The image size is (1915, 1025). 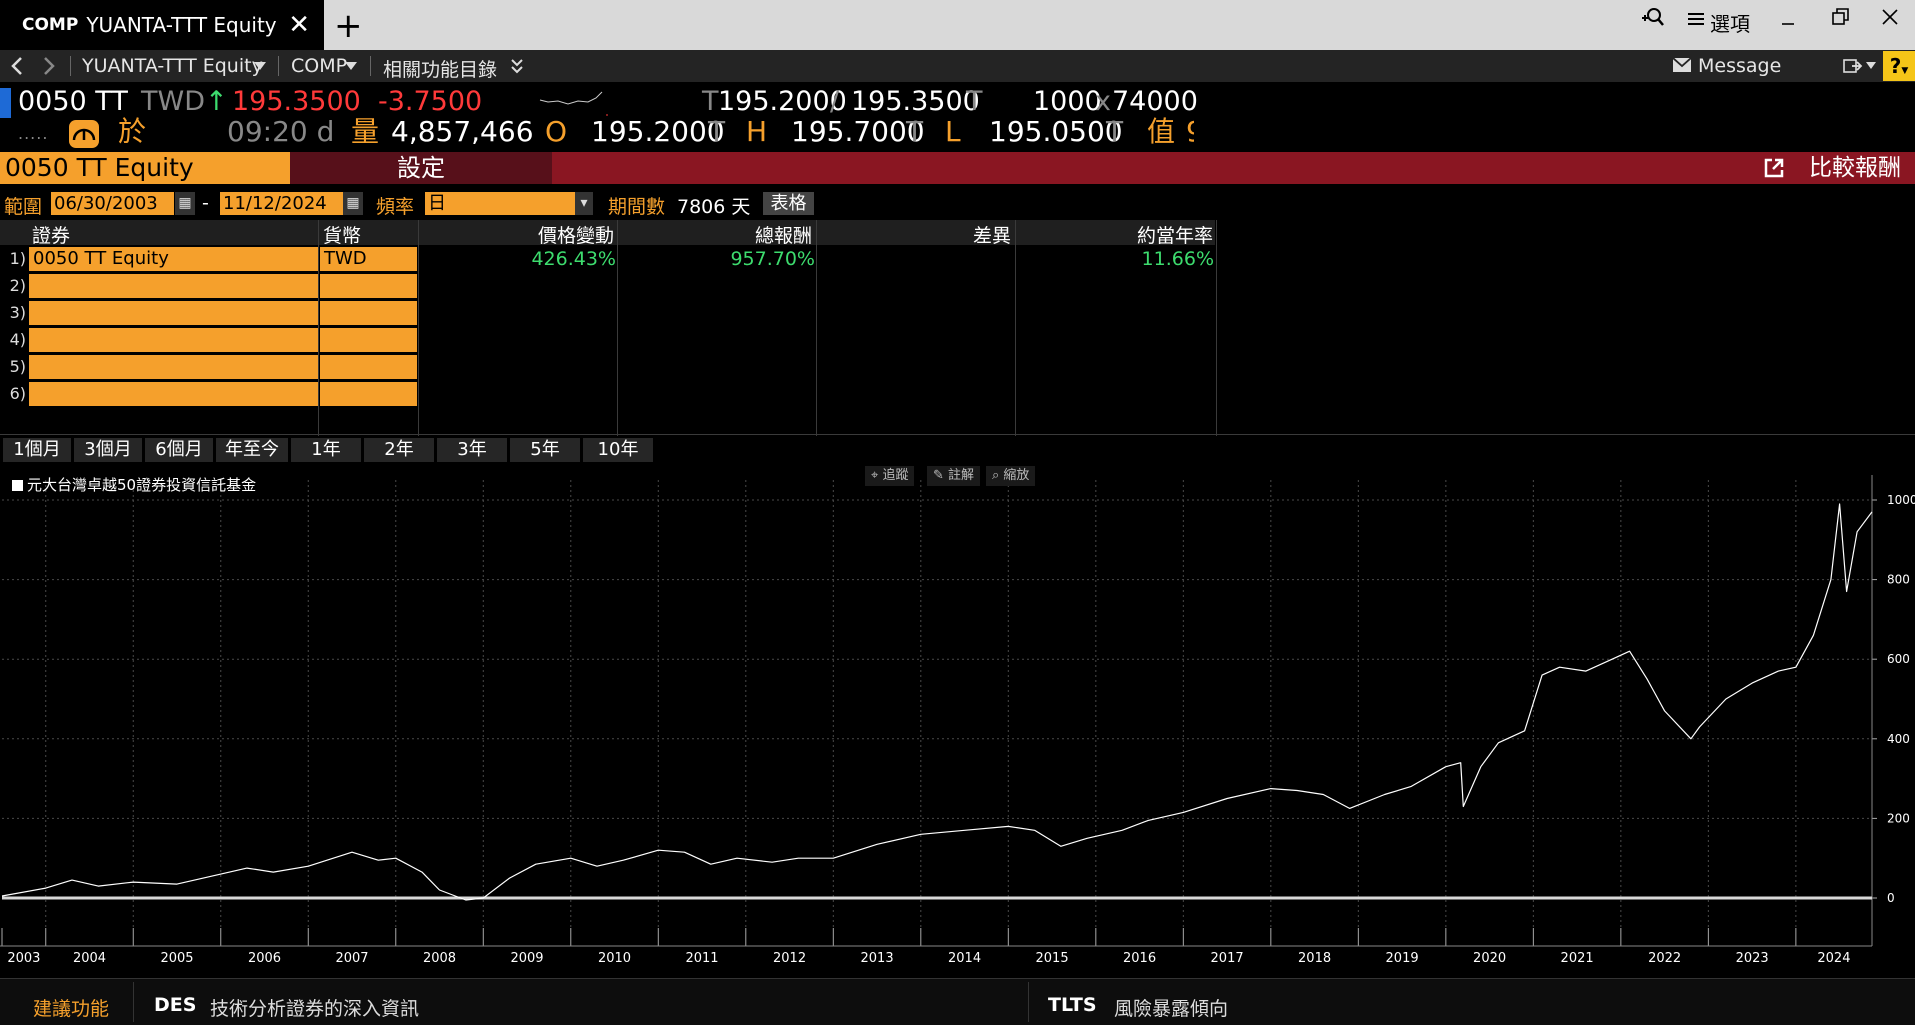 What do you see at coordinates (49, 66) in the screenshot?
I see `forward-arrow-icon` at bounding box center [49, 66].